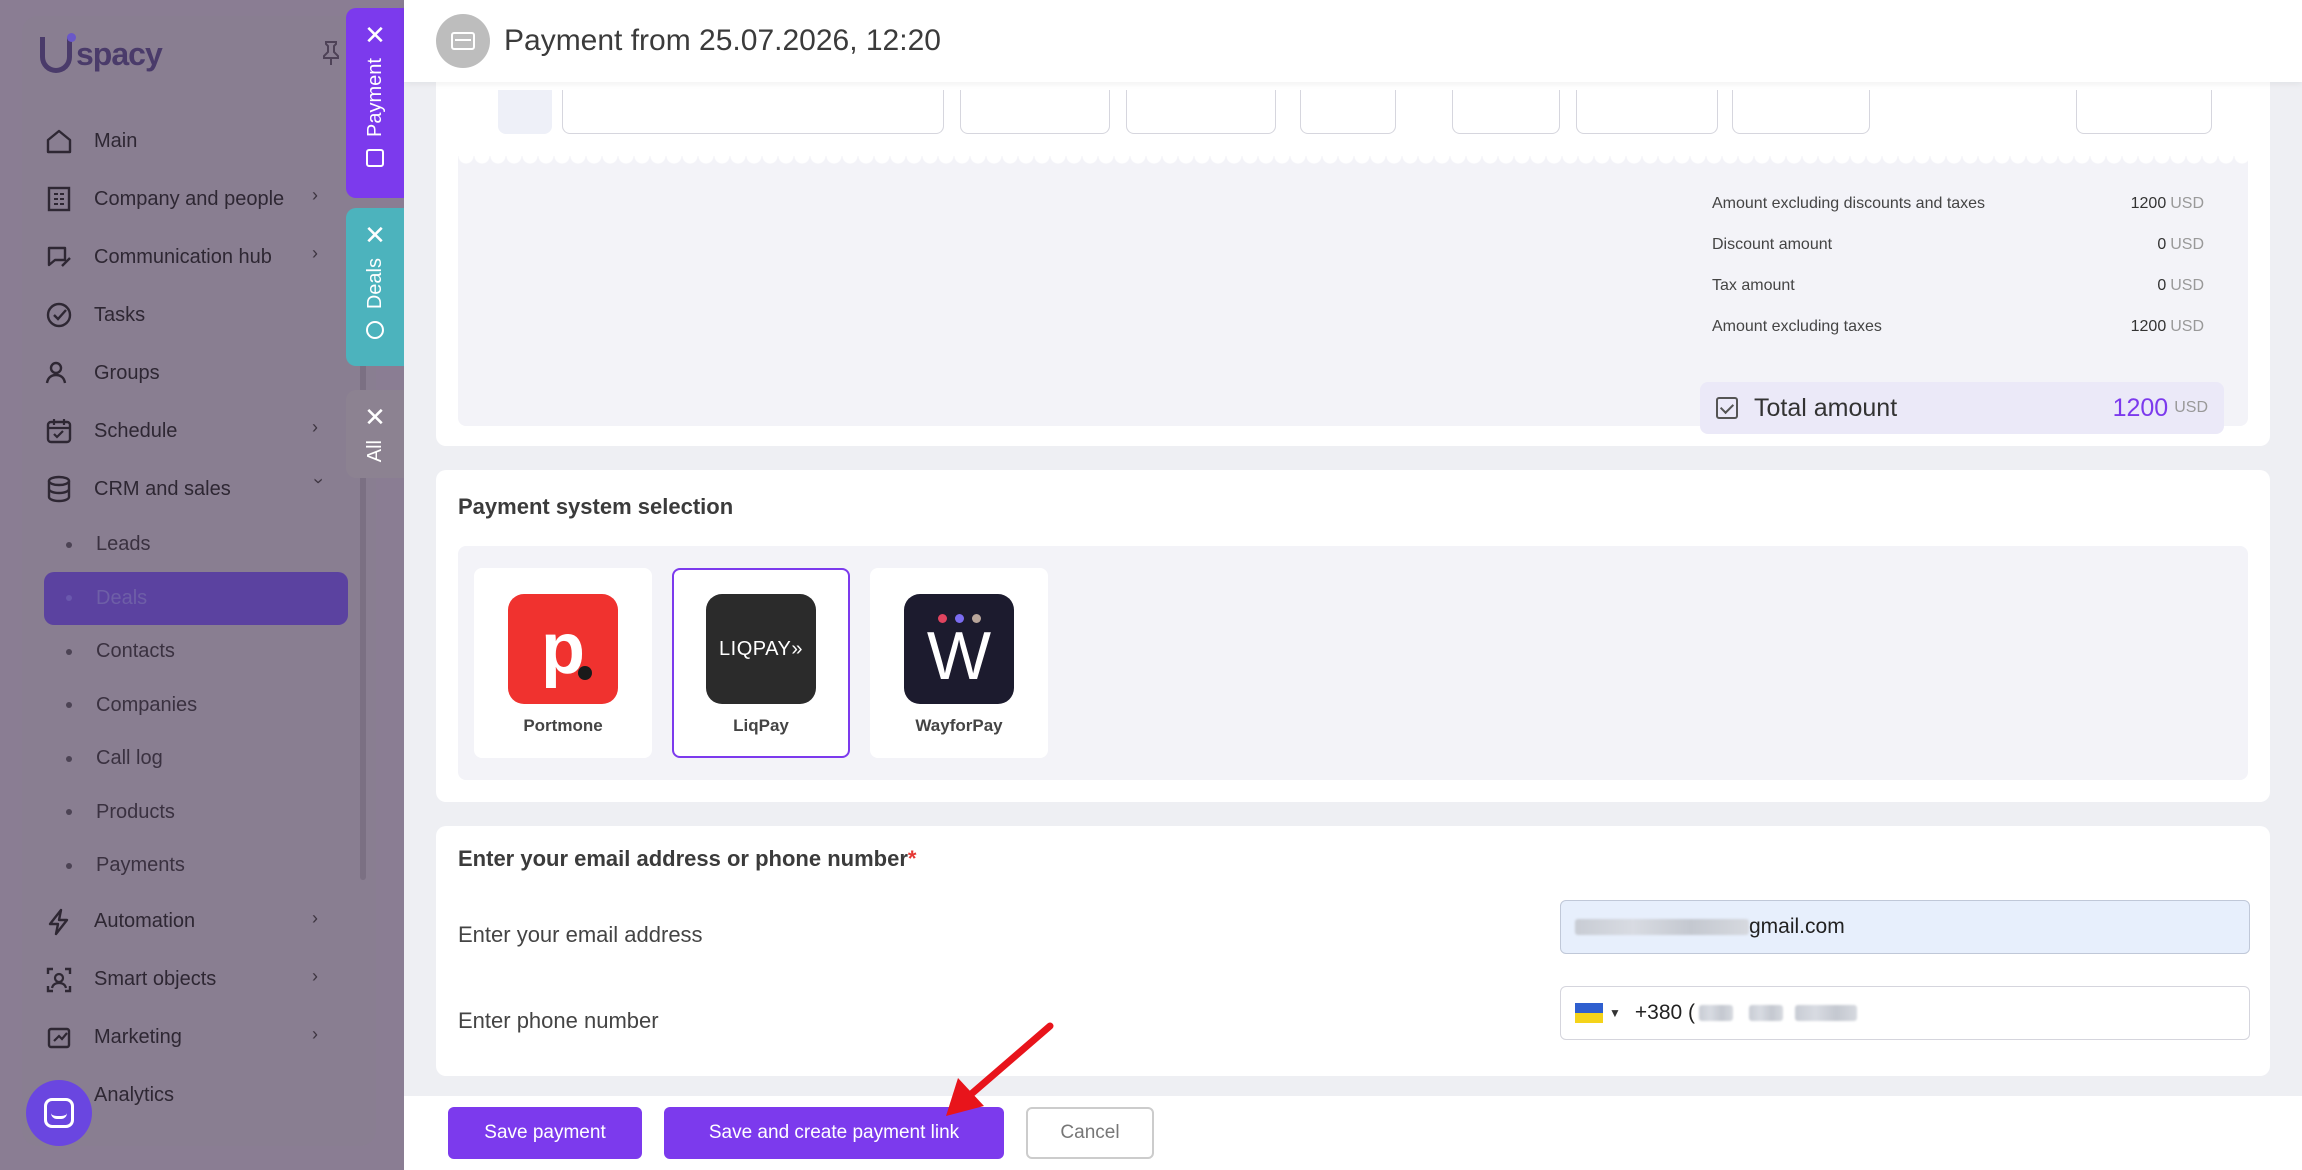 This screenshot has width=2302, height=1170. I want to click on support-chat-button, so click(59, 1113).